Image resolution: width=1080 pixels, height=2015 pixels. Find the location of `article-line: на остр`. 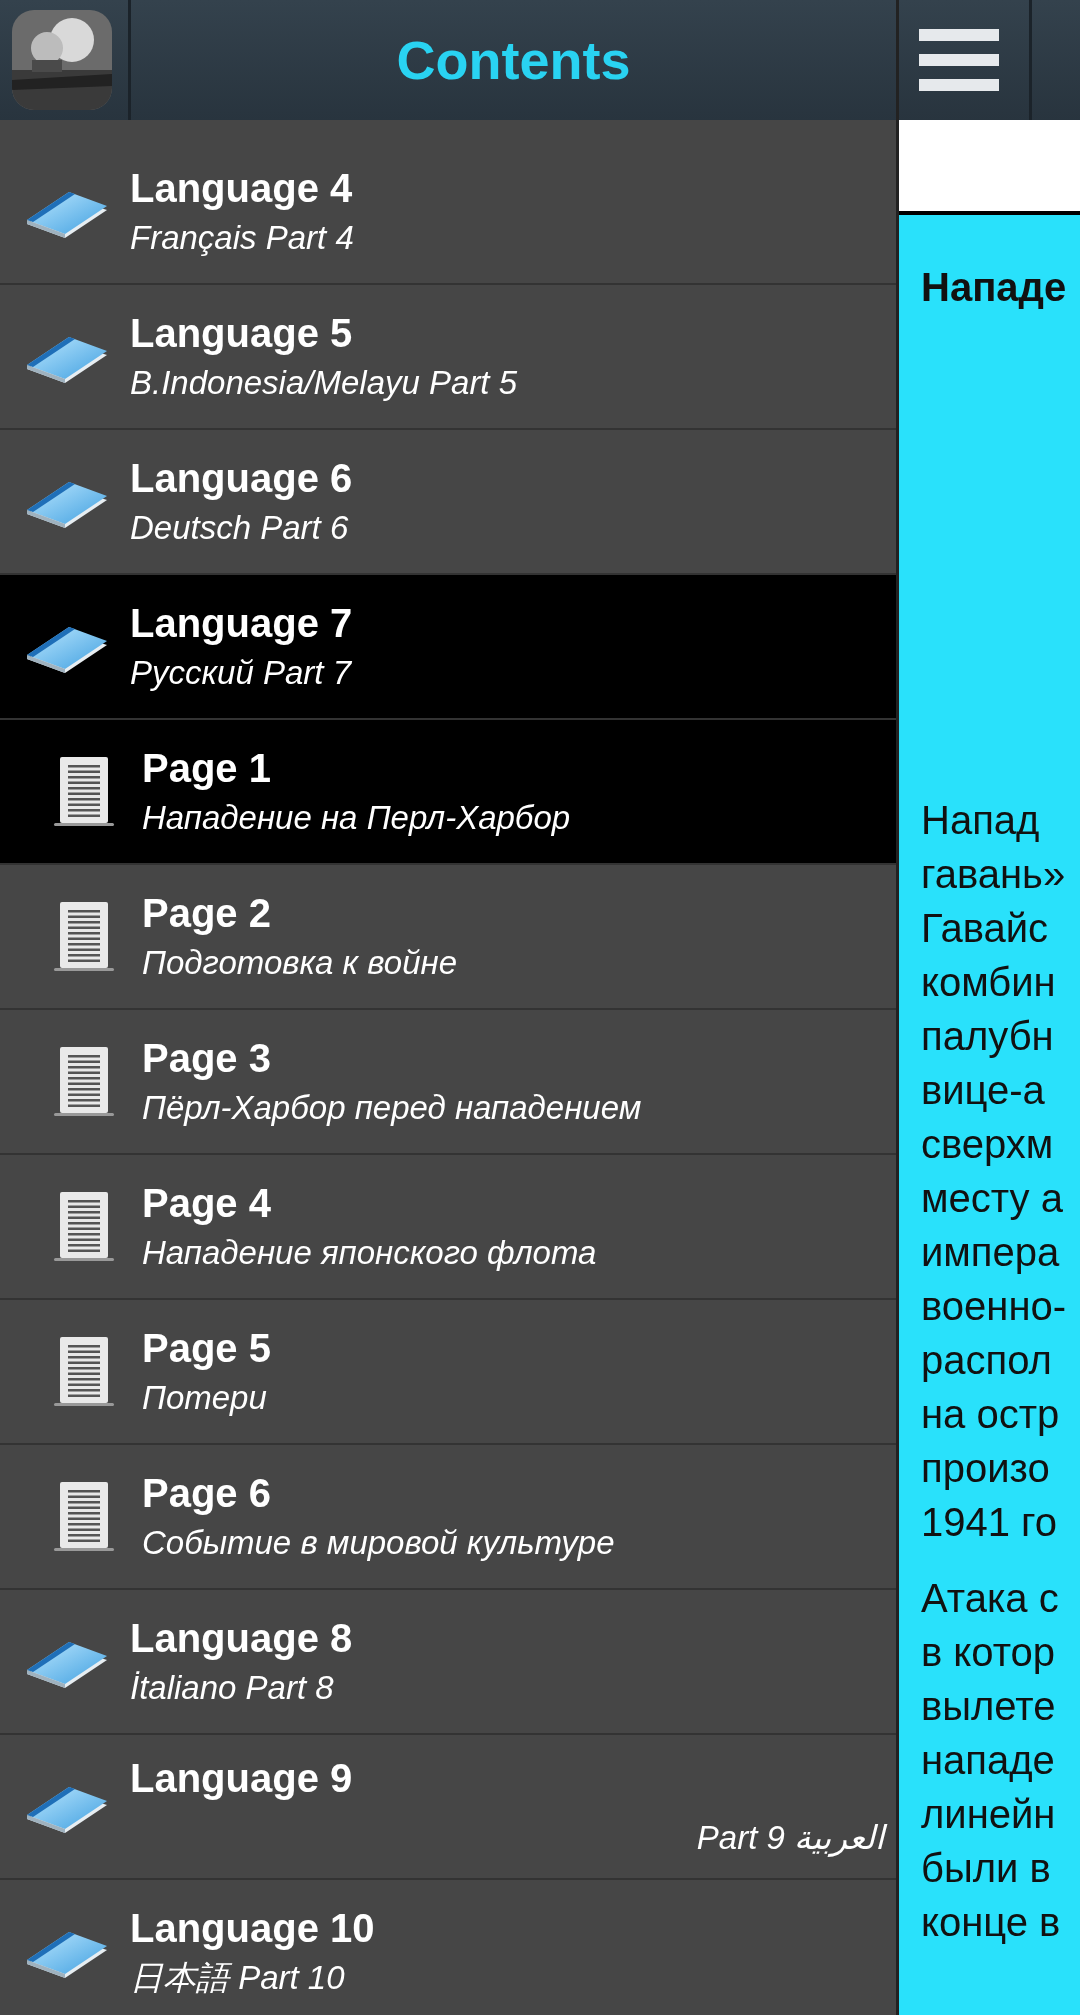

article-line: на остр is located at coordinates (991, 1414).